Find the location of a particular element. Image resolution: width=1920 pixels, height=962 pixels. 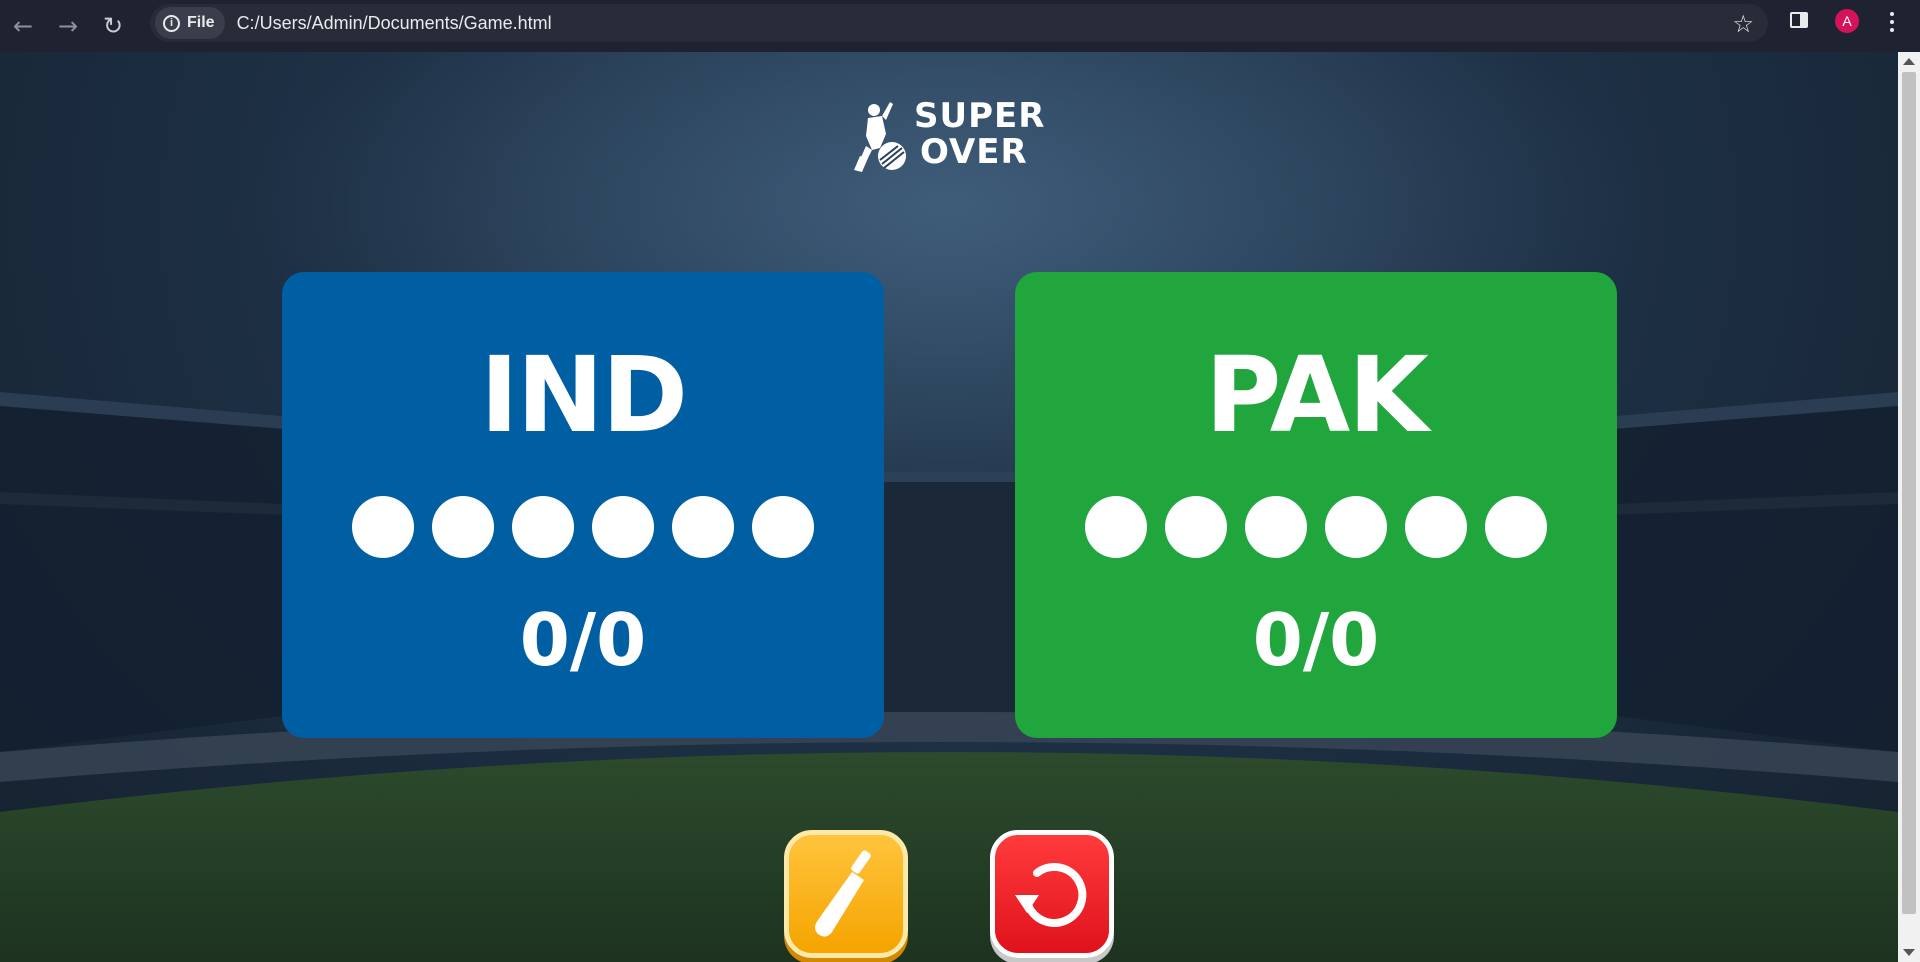

logo-text: SUPER OVER is located at coordinates (979, 134).